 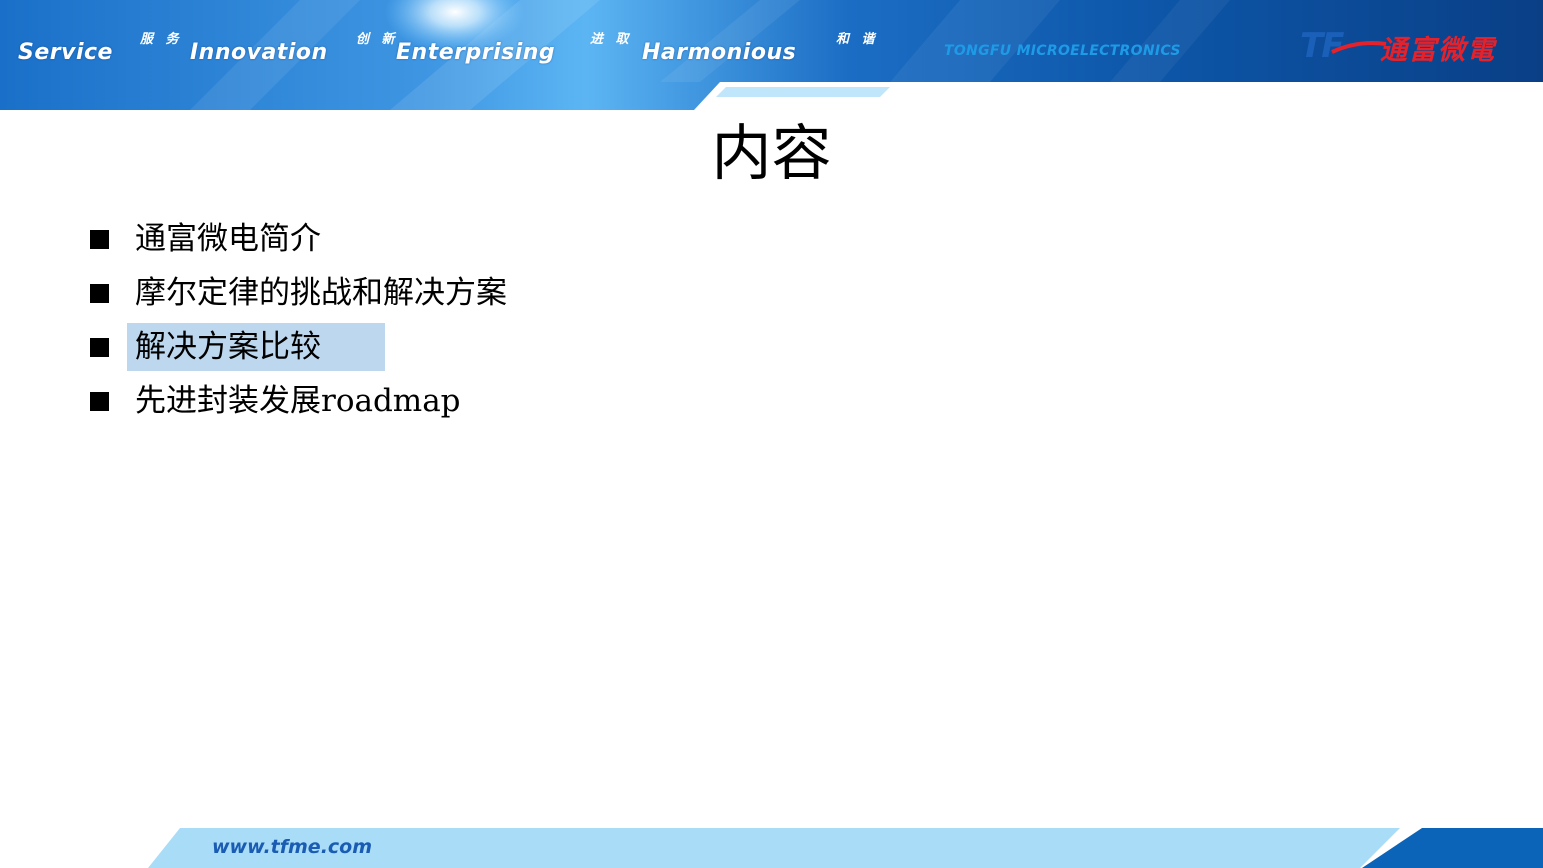 What do you see at coordinates (611, 39) in the screenshot?
I see `motto-cn-enterprising: 进 取` at bounding box center [611, 39].